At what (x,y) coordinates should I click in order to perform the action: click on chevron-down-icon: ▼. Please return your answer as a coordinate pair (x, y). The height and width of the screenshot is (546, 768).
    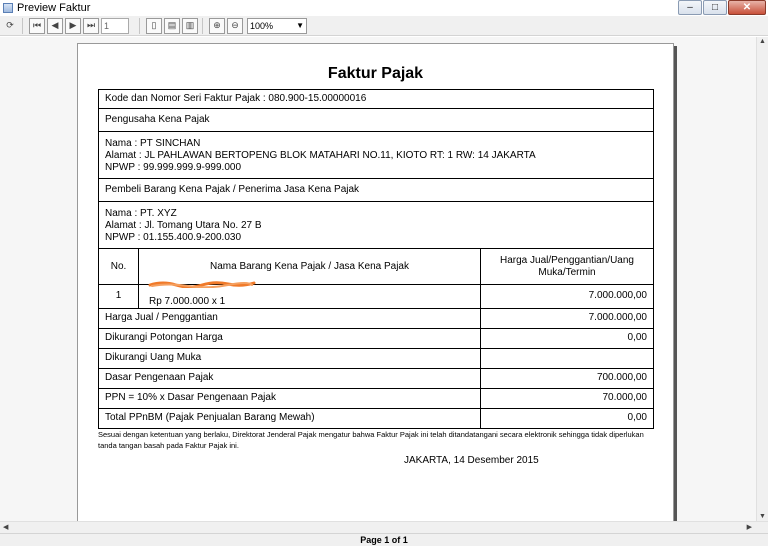
    Looking at the image, I should click on (300, 25).